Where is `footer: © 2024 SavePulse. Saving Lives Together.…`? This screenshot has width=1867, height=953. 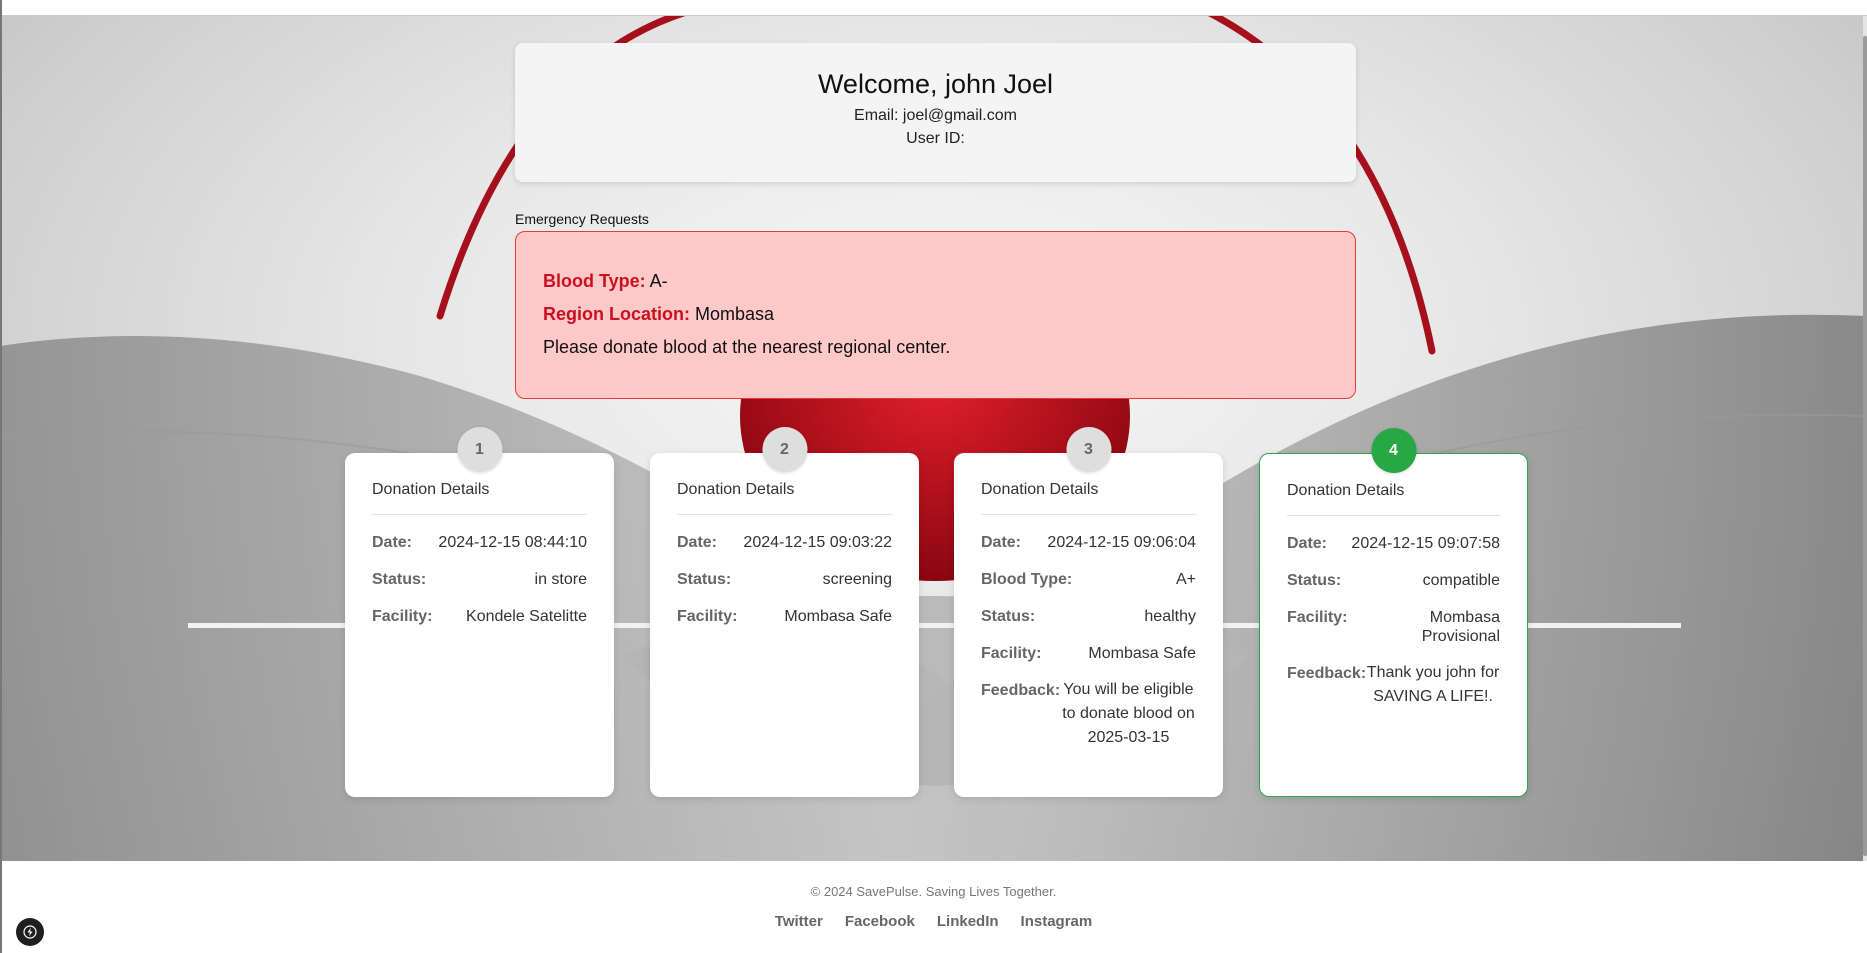 footer: © 2024 SavePulse. Saving Lives Together.… is located at coordinates (933, 907).